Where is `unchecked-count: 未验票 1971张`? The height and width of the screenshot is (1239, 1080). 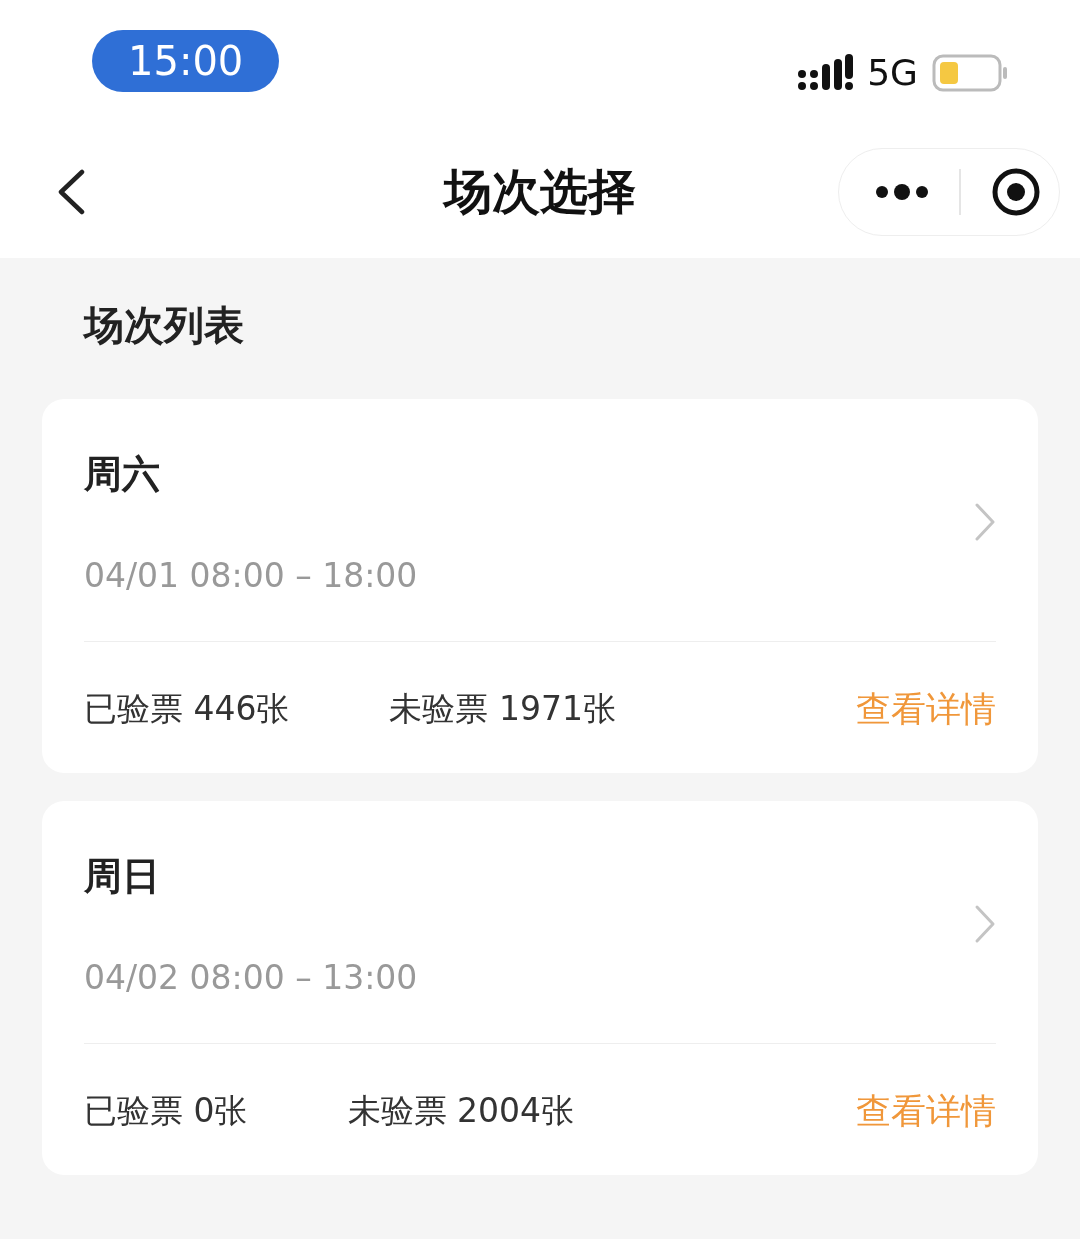
unchecked-count: 未验票 1971张 is located at coordinates (502, 709).